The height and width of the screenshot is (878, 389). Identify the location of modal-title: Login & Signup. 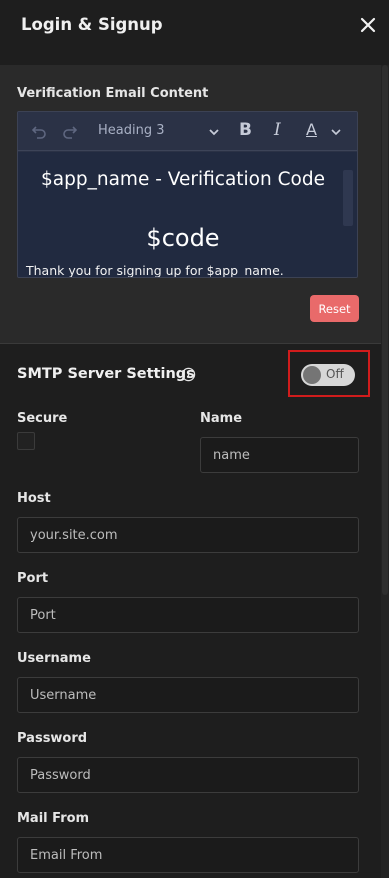
(92, 24).